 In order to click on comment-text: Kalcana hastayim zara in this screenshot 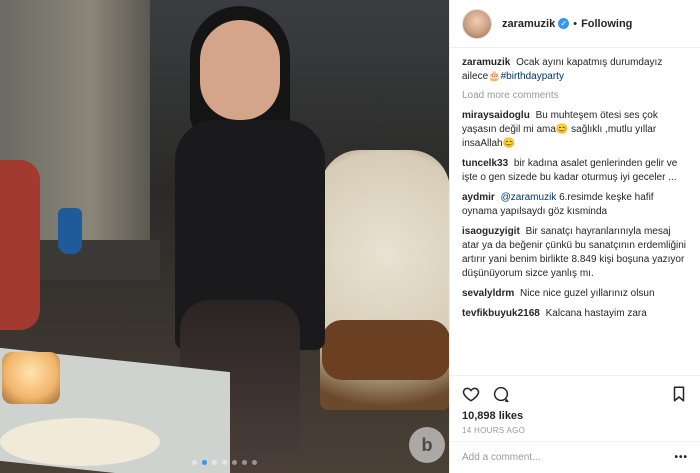, I will do `click(596, 313)`.